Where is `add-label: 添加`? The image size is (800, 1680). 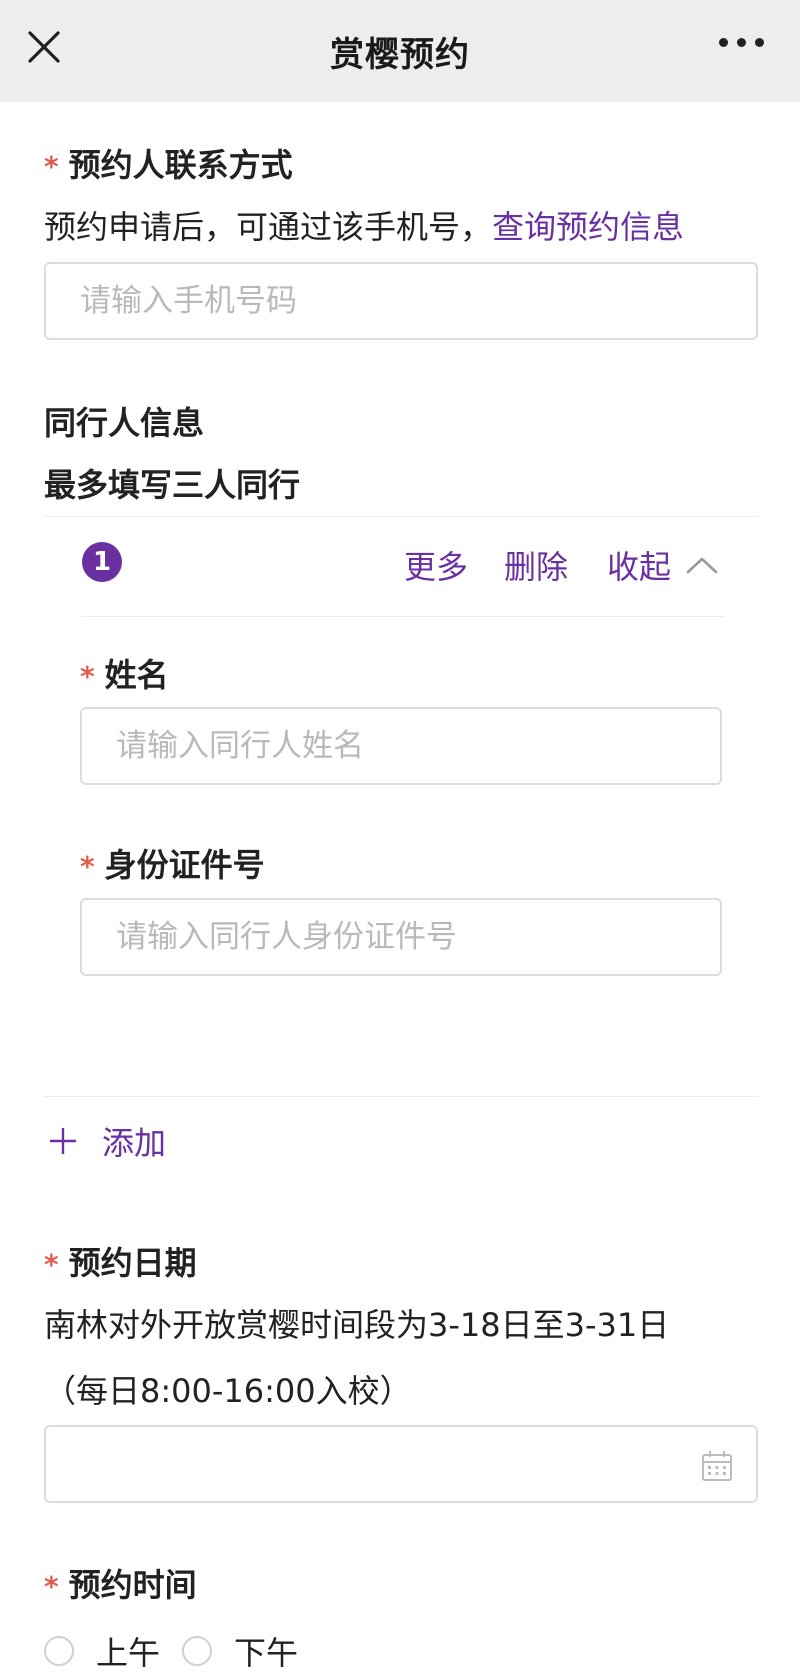
add-label: 添加 is located at coordinates (134, 1143).